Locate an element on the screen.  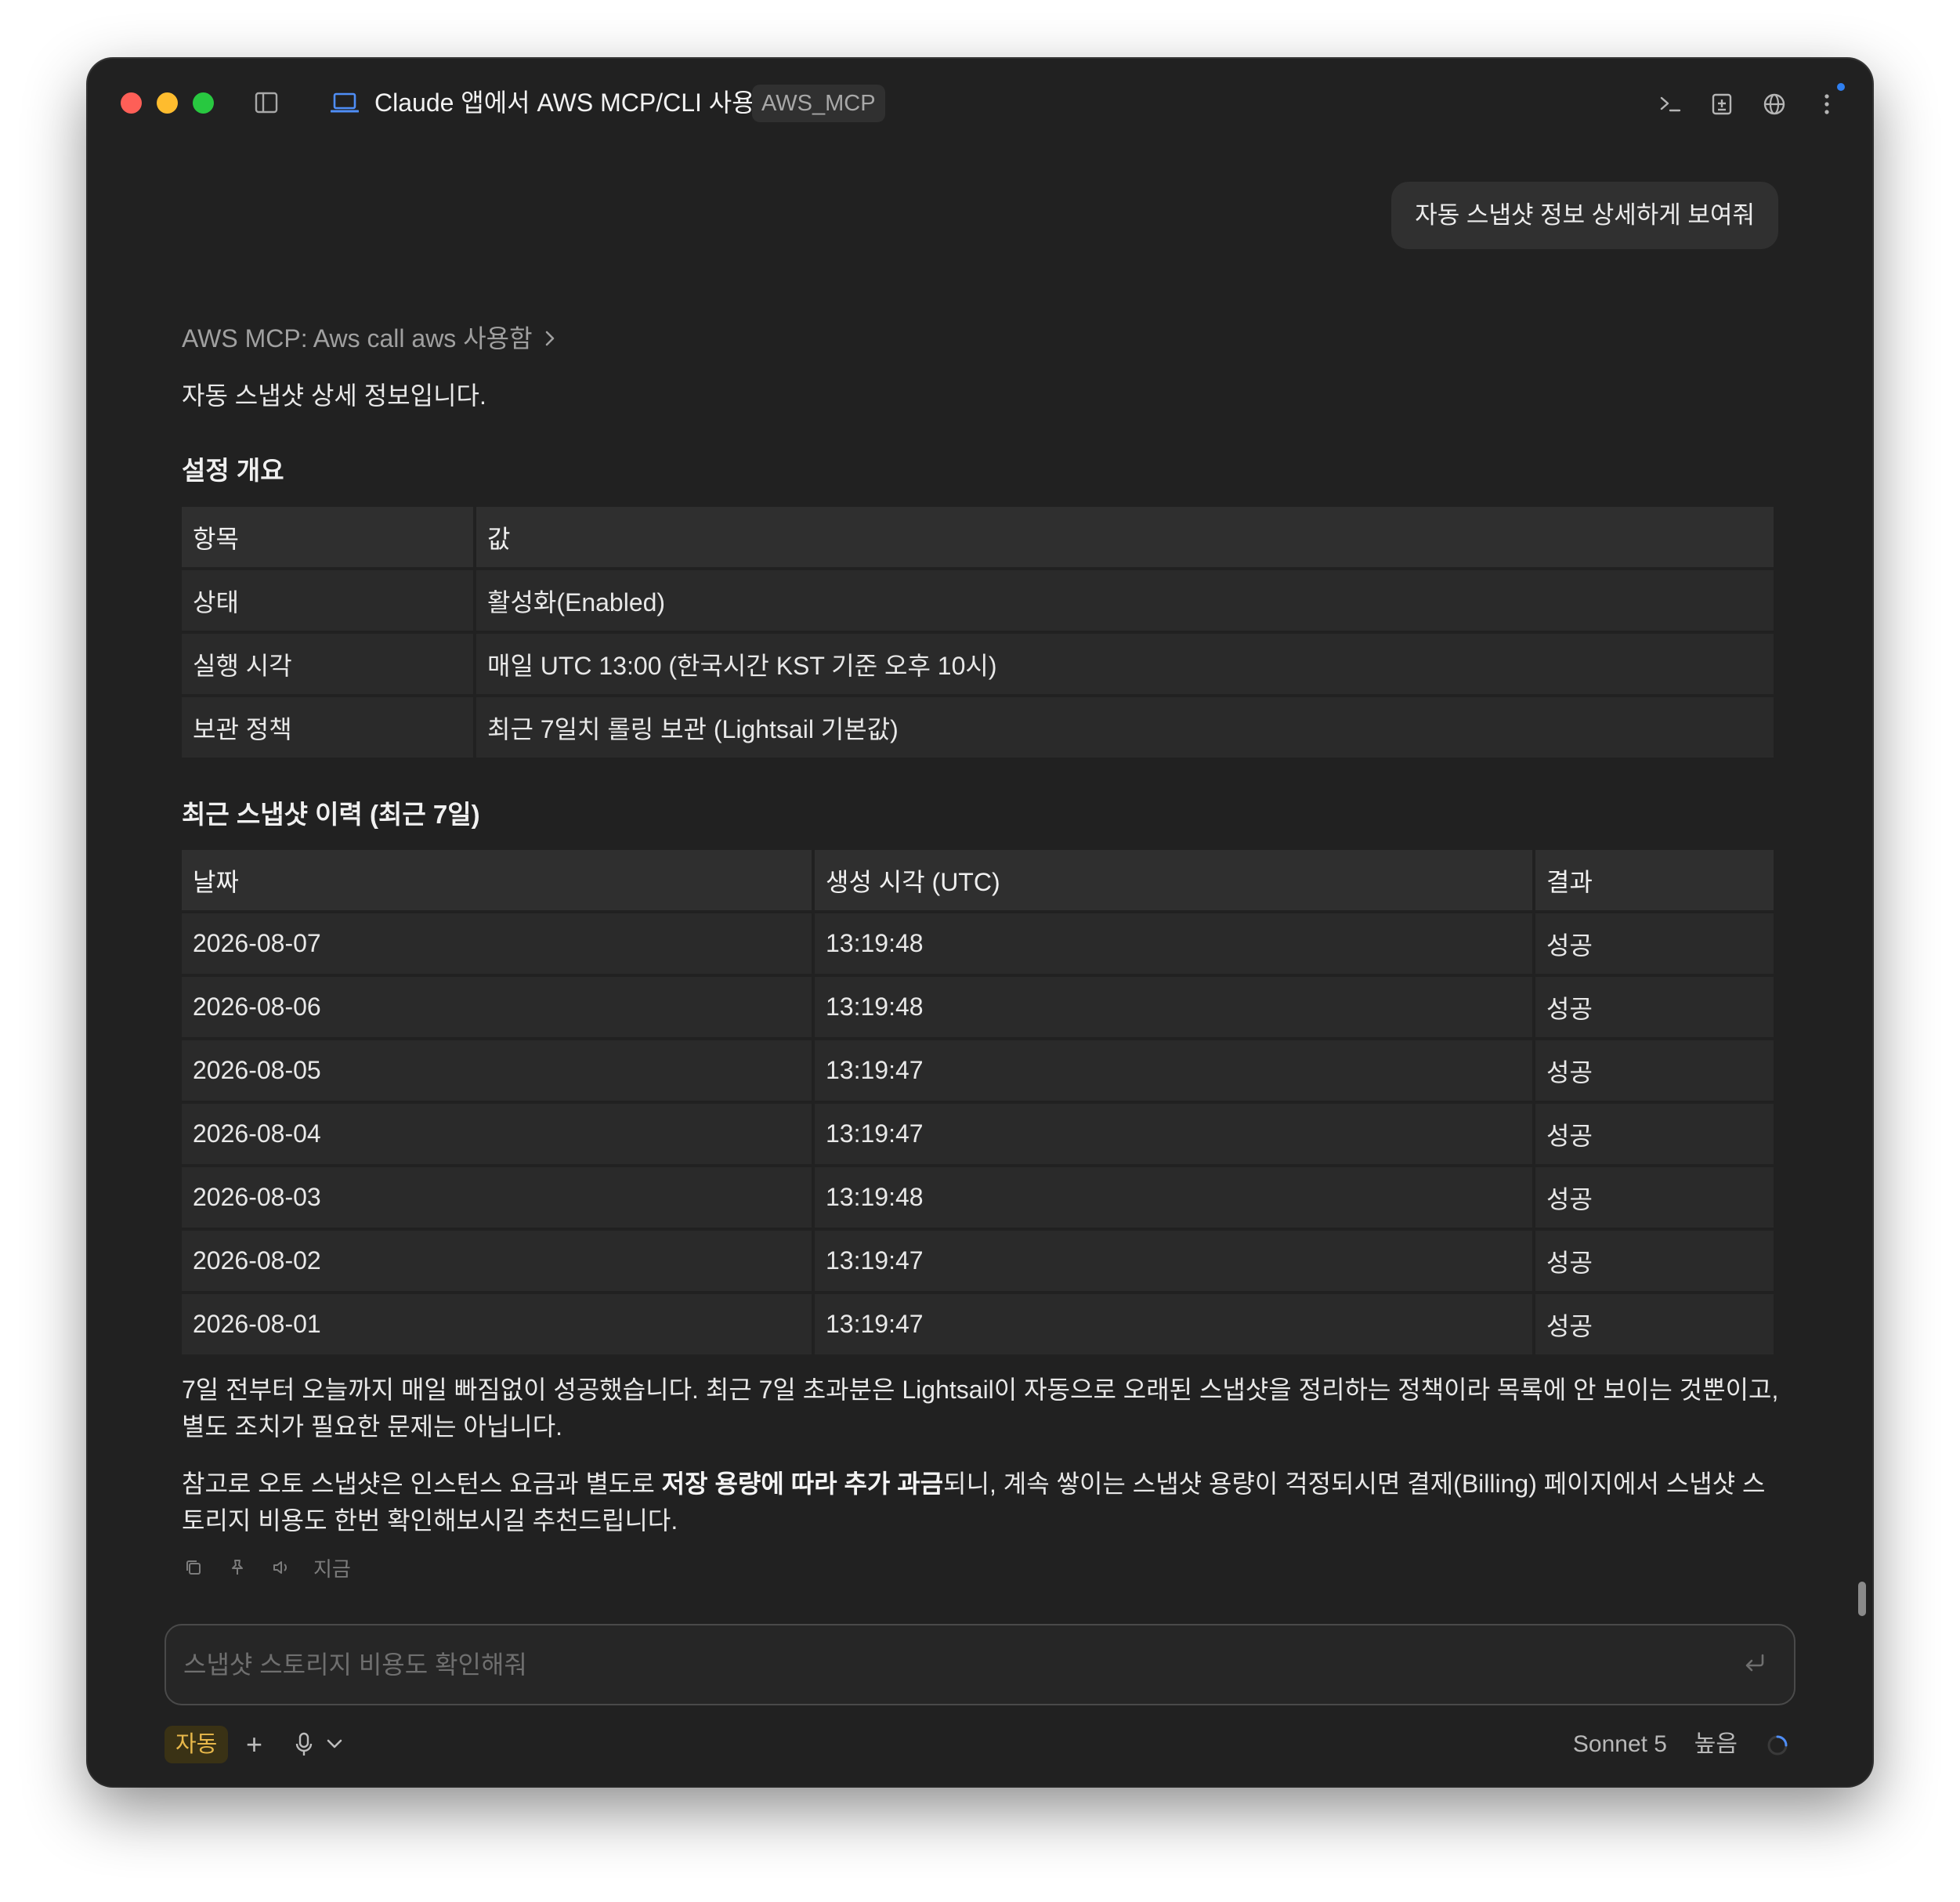
copy-icon is located at coordinates (194, 1568).